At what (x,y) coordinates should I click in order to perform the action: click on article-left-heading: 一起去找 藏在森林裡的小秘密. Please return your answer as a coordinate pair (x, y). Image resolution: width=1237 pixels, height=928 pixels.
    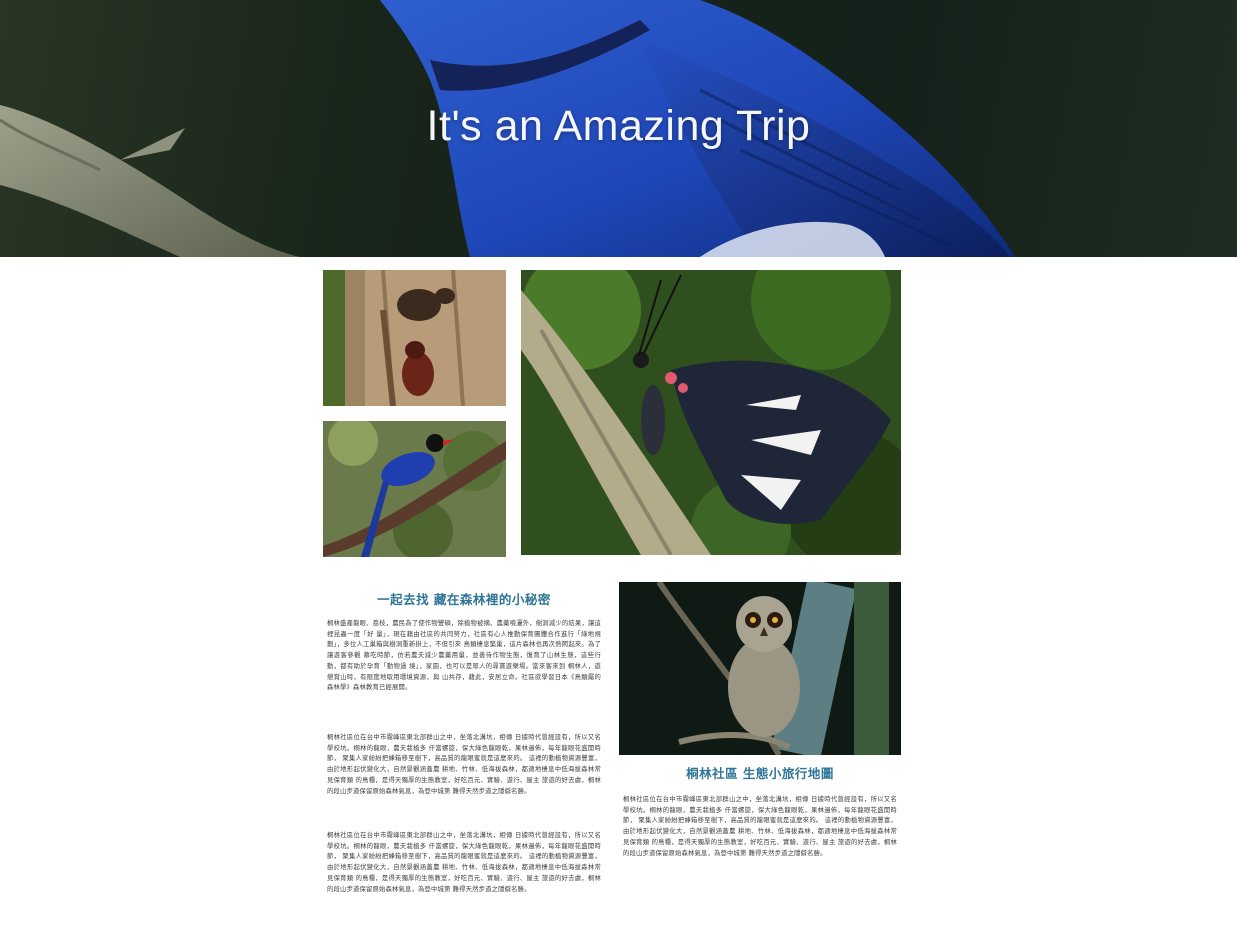
    Looking at the image, I should click on (464, 599).